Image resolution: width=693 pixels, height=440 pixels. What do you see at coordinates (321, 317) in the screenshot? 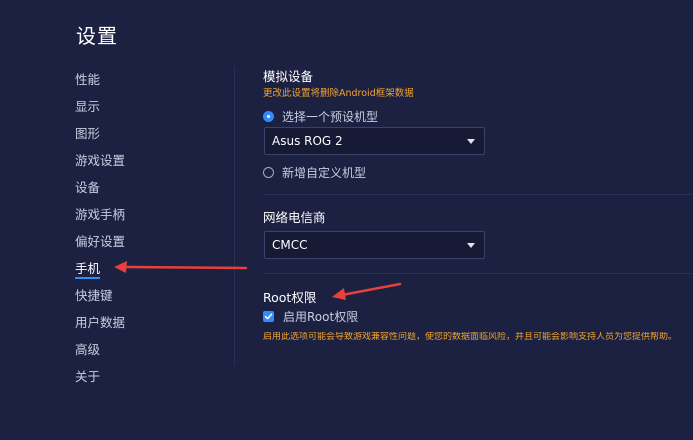
I see `root-checkbox-label: 启用Root权限` at bounding box center [321, 317].